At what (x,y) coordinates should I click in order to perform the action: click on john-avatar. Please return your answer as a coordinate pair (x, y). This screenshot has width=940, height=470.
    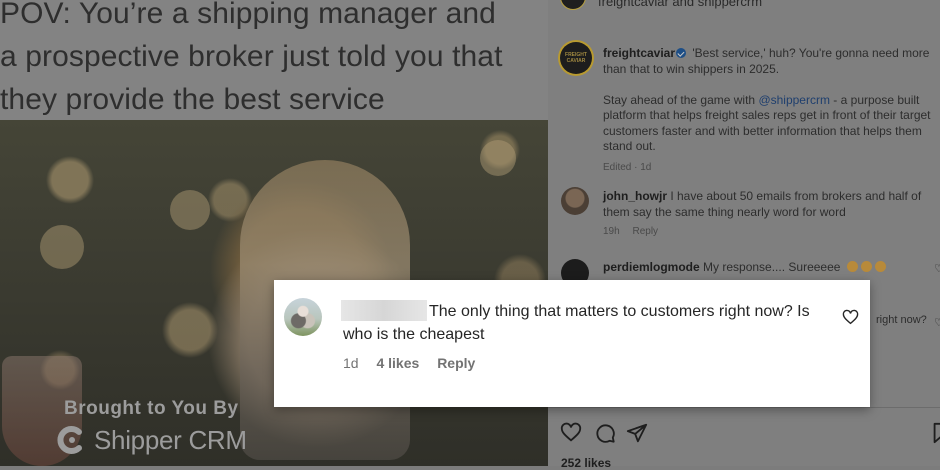
    Looking at the image, I should click on (575, 201).